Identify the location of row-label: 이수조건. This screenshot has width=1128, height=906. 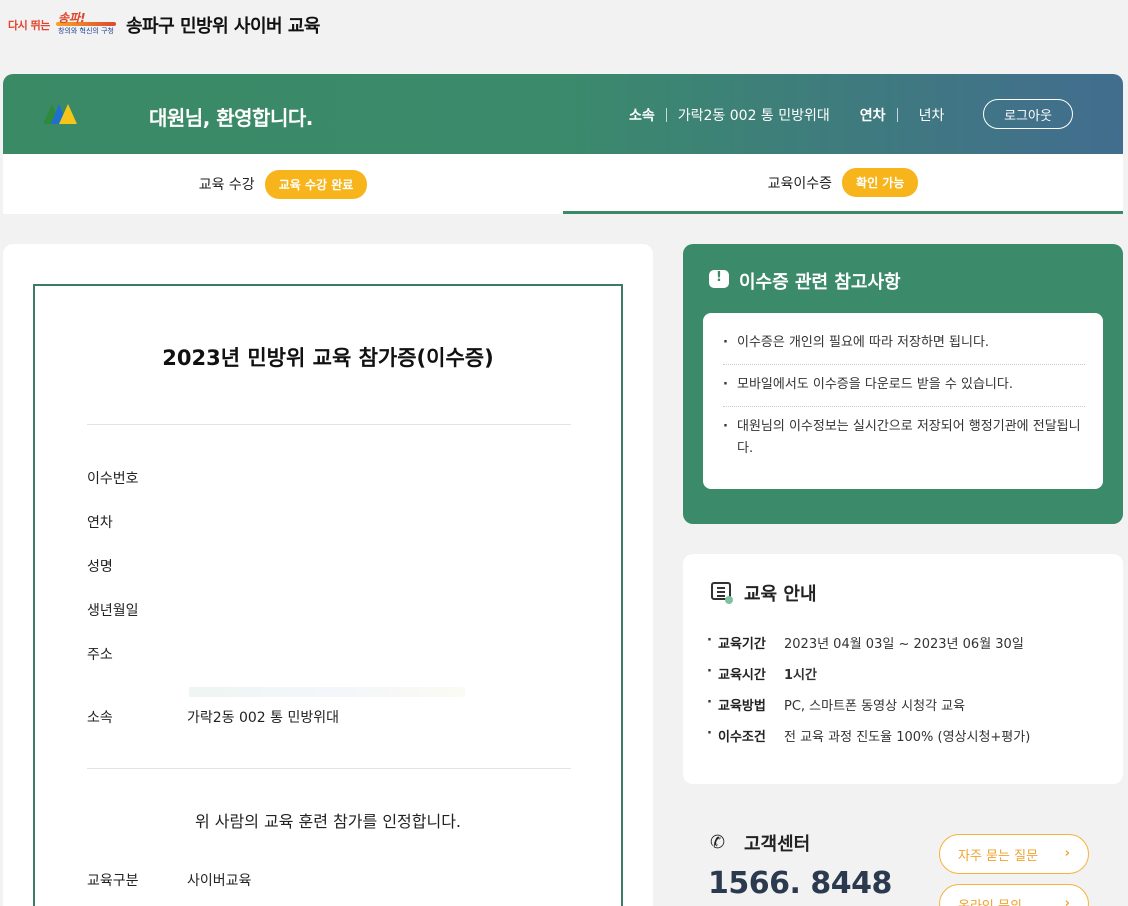
(742, 737).